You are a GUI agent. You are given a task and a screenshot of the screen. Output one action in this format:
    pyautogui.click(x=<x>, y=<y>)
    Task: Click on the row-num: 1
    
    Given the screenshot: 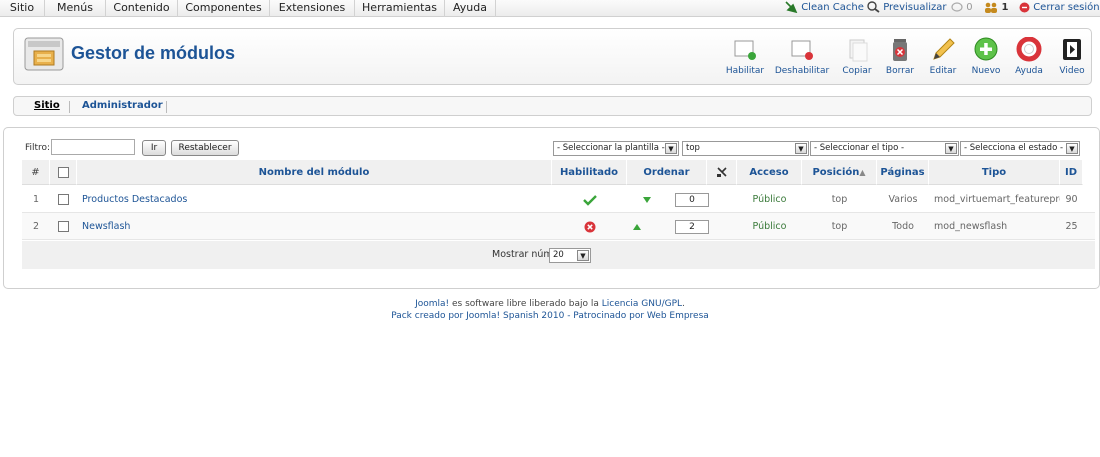 What is the action you would take?
    pyautogui.click(x=36, y=199)
    